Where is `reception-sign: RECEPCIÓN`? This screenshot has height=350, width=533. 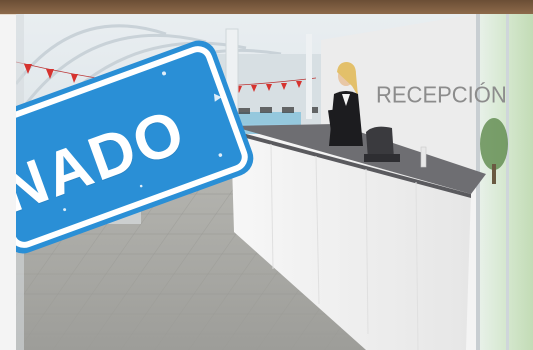
reception-sign: RECEPCIÓN is located at coordinates (441, 94).